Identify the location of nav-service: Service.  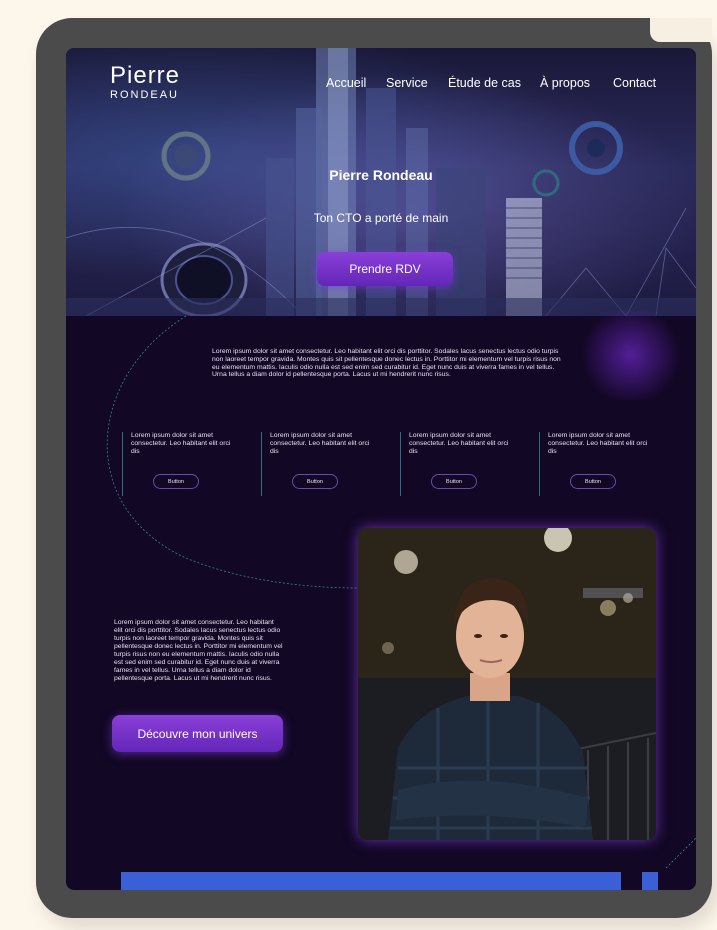
(407, 83).